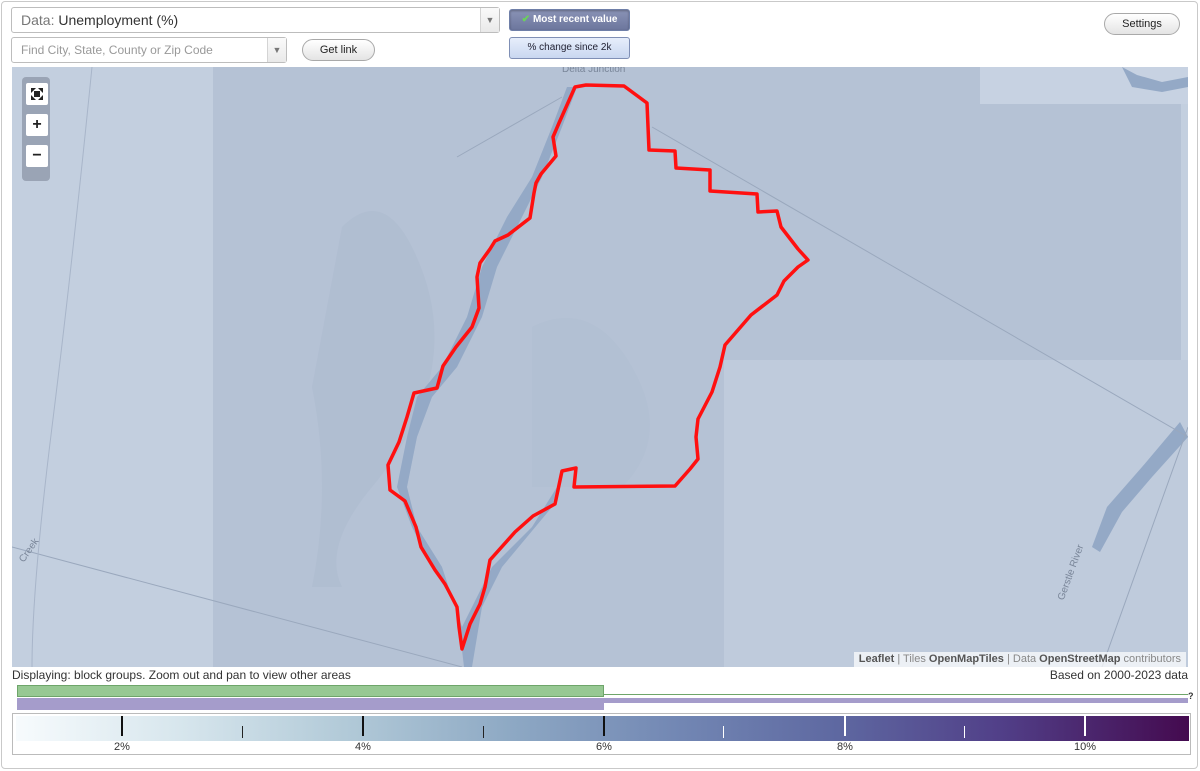 This screenshot has height=771, width=1200. I want to click on legend-label: 2%, so click(122, 747).